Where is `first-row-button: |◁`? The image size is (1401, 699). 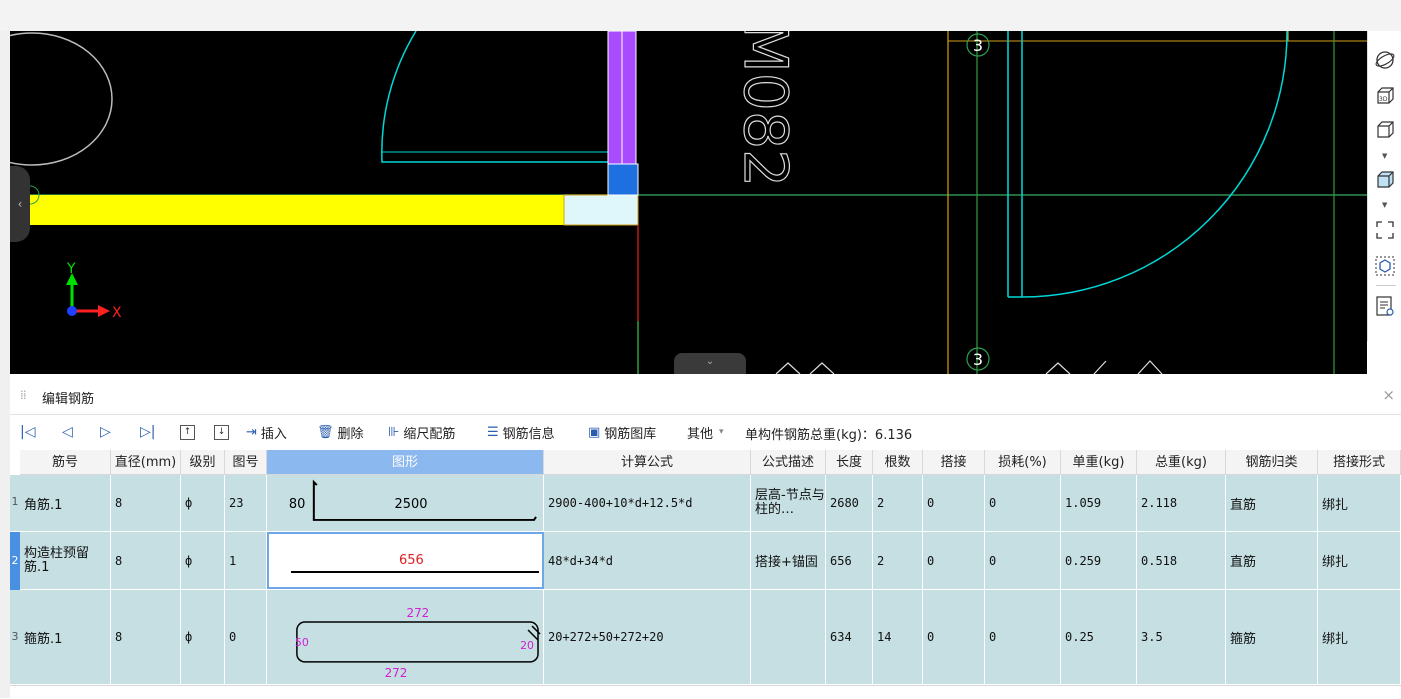 first-row-button: |◁ is located at coordinates (27, 432).